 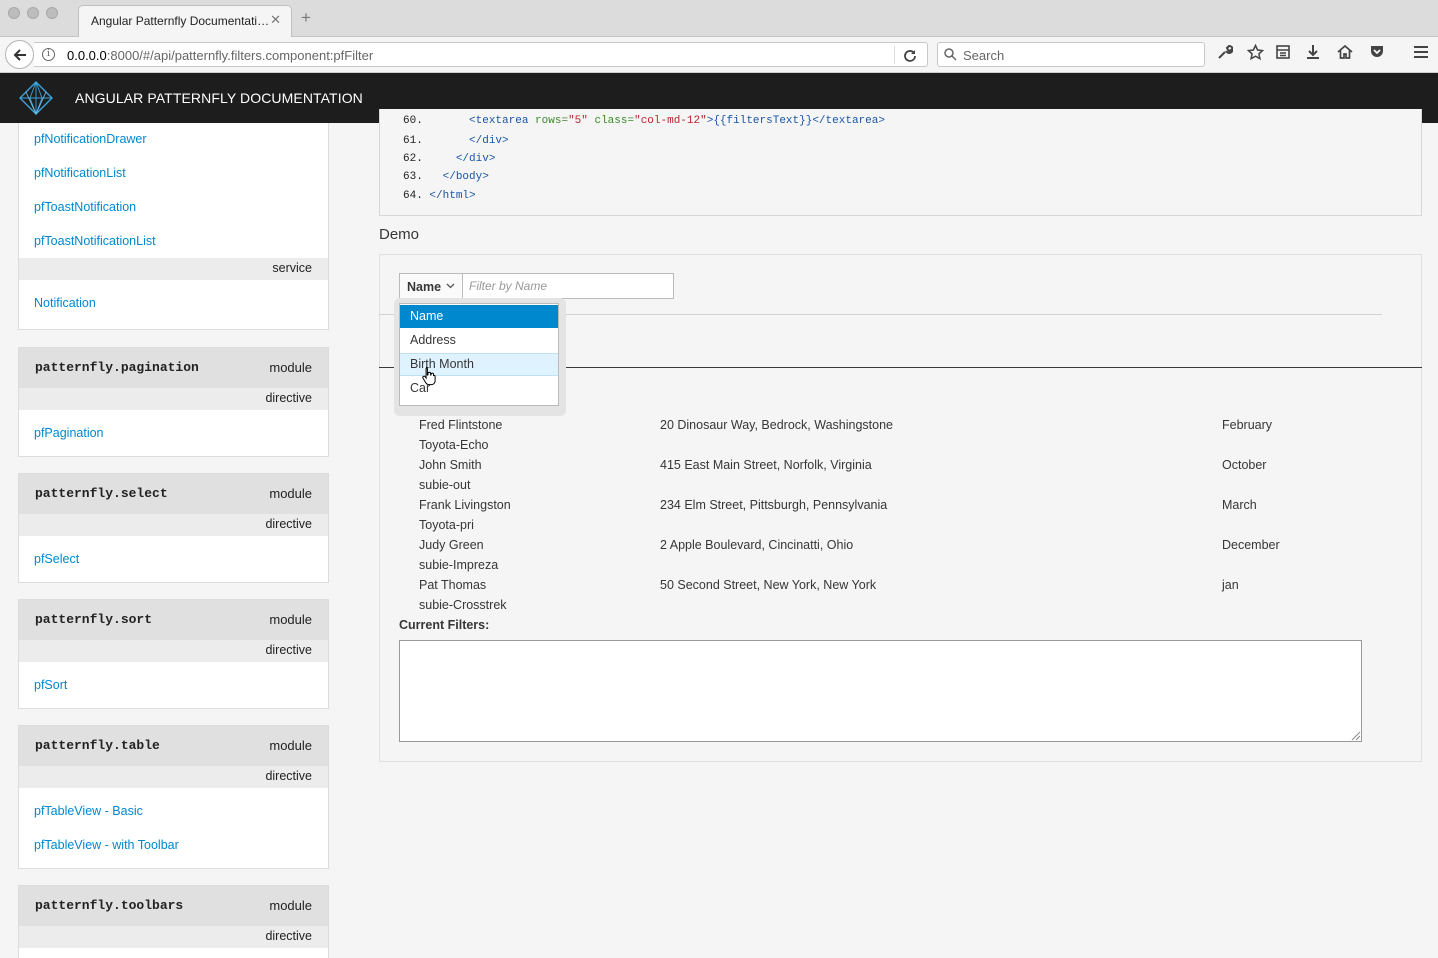 What do you see at coordinates (1239, 505) in the screenshot?
I see `row-month: March` at bounding box center [1239, 505].